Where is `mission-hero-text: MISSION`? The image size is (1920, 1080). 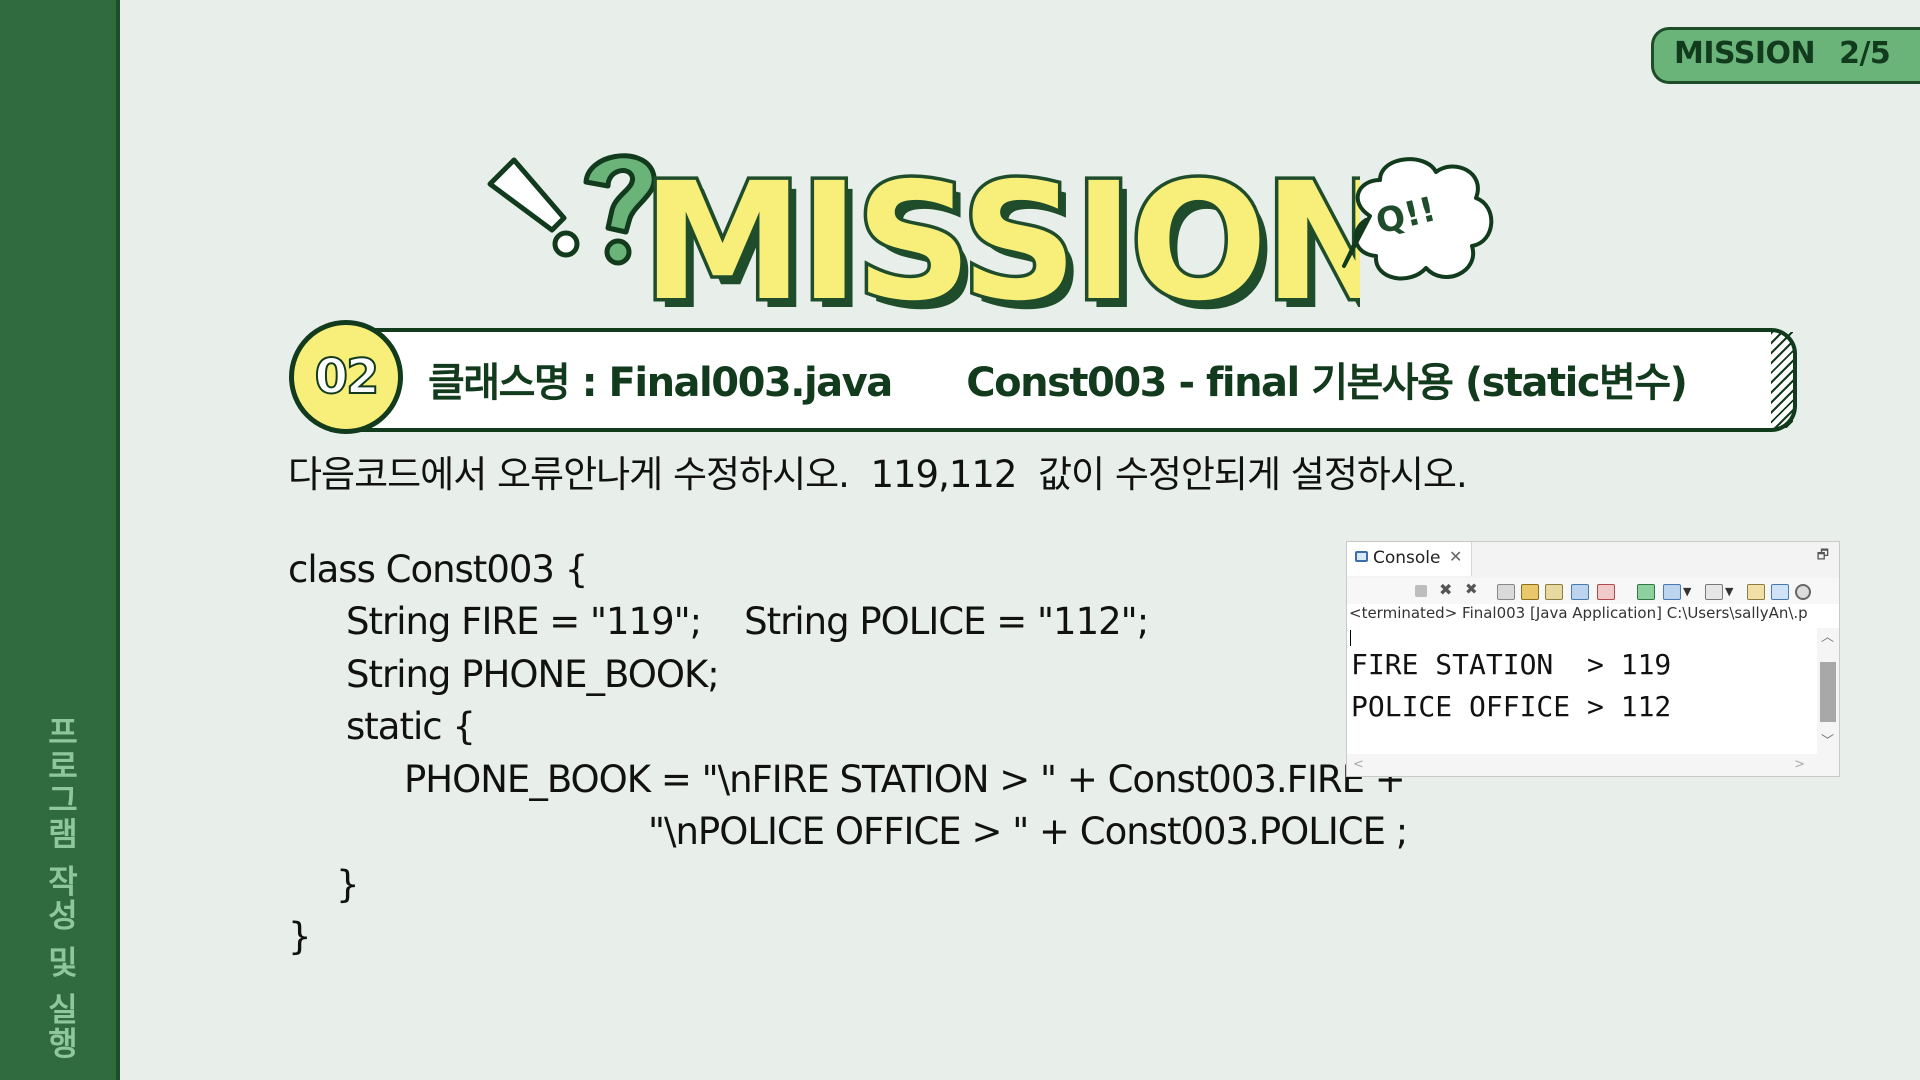
mission-hero-text: MISSION is located at coordinates (1001, 237).